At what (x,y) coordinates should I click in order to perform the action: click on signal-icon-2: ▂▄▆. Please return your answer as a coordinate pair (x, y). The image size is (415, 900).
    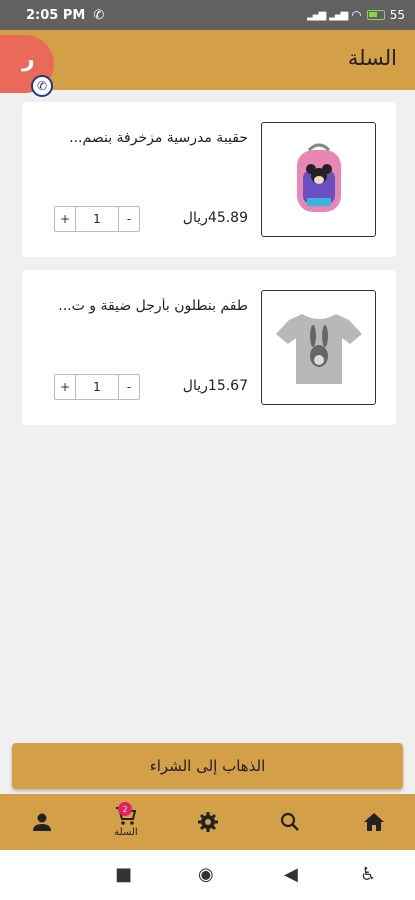
    Looking at the image, I should click on (338, 15).